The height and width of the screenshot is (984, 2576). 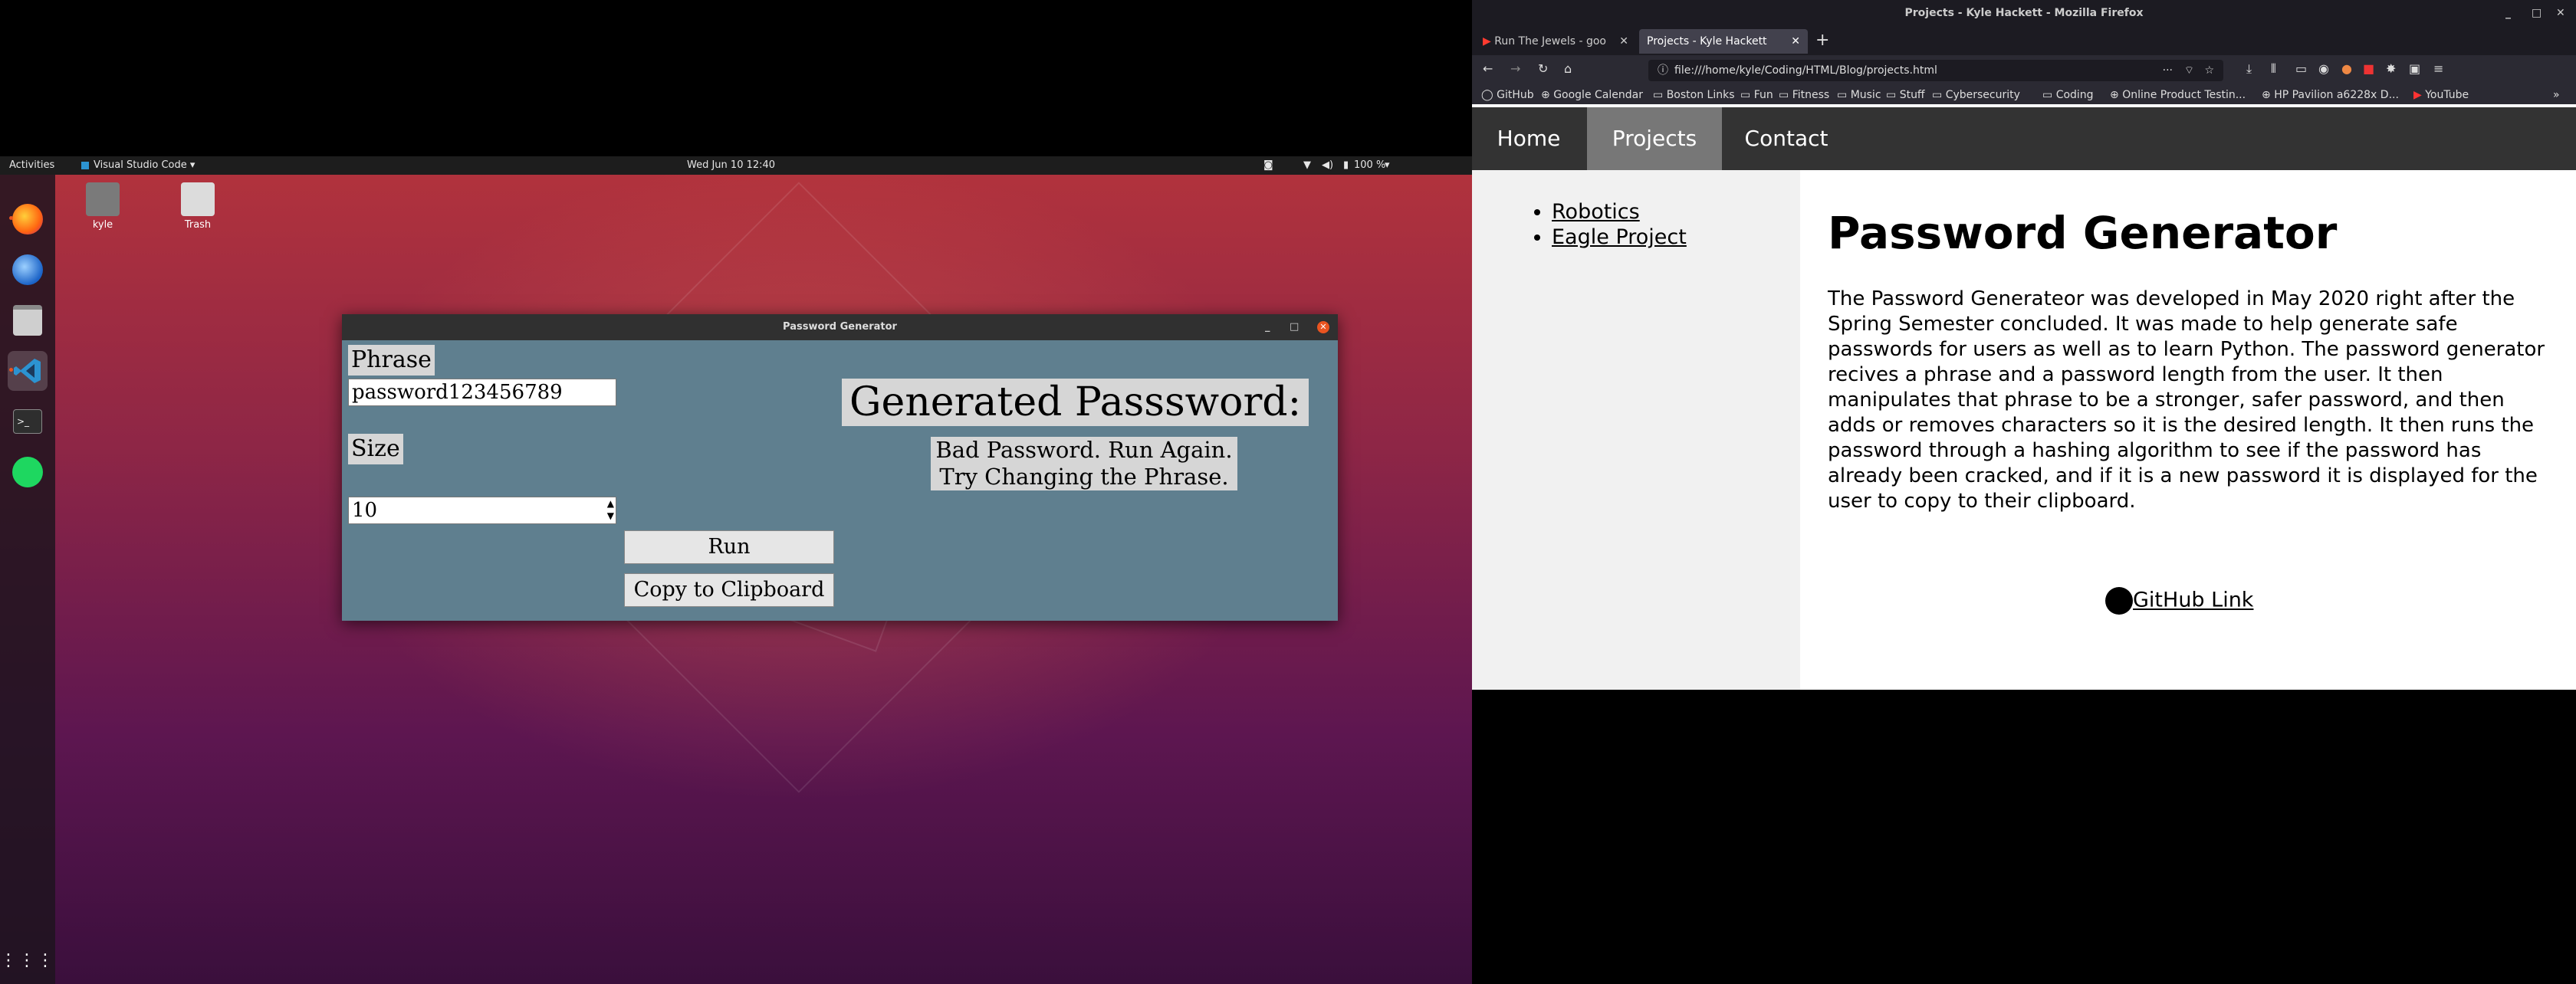 I want to click on bookmark-folder-cybersecurity: ▭ Cybersecurity, so click(x=1976, y=95).